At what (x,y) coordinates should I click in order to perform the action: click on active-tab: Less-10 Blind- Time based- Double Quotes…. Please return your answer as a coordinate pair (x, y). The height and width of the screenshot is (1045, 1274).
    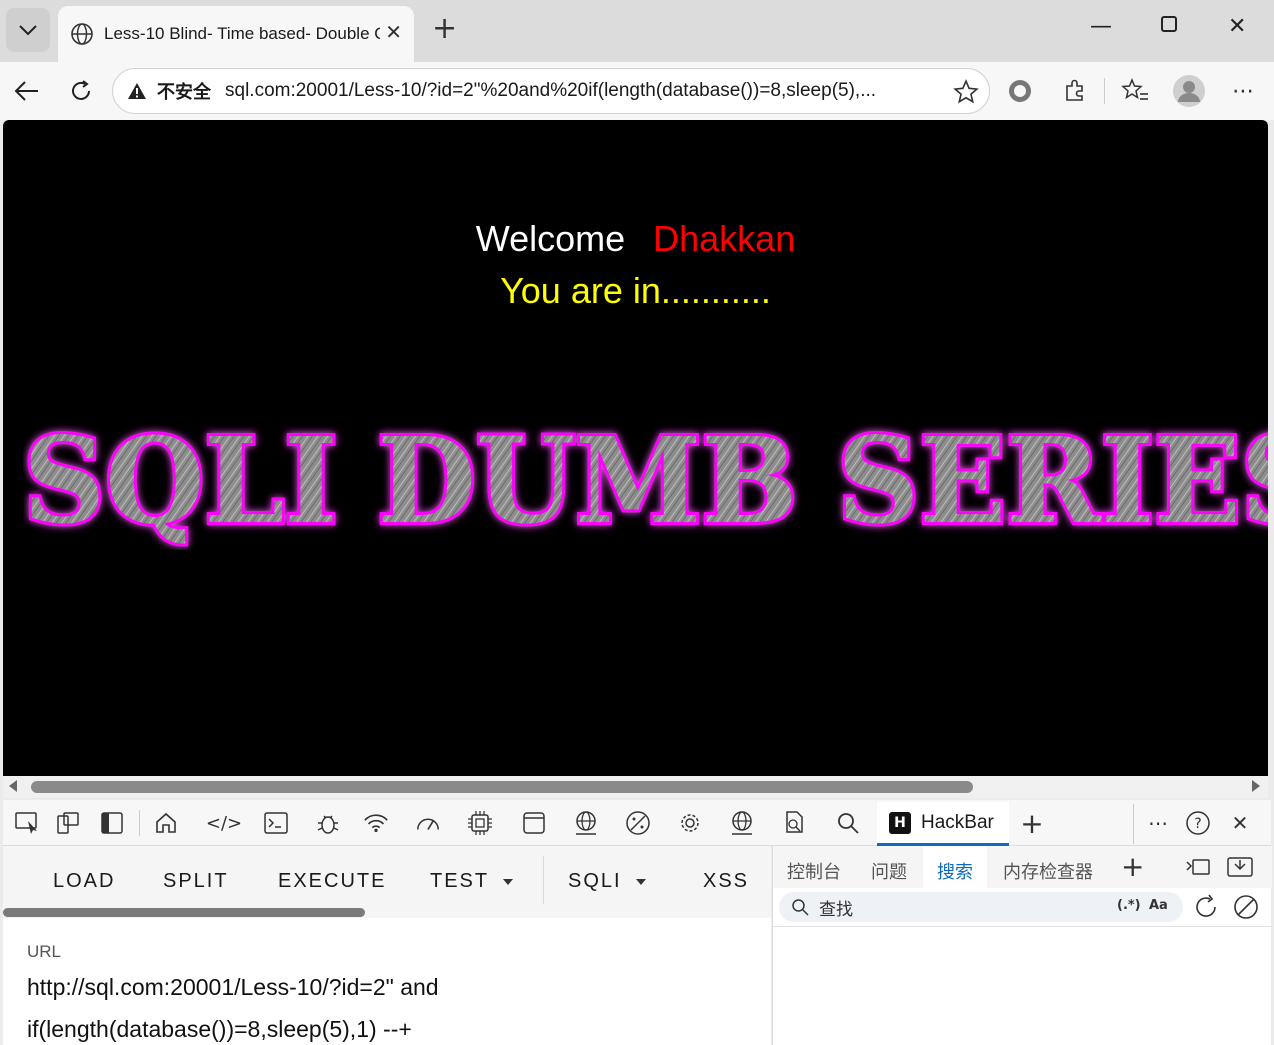
    Looking at the image, I should click on (236, 34).